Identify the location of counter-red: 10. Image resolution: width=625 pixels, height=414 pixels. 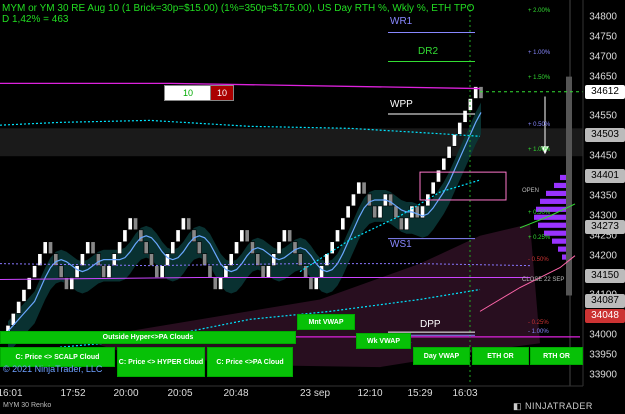
(222, 93).